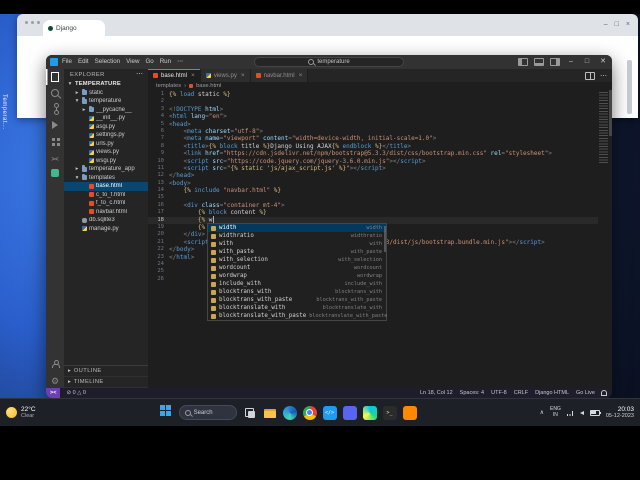 The image size is (640, 480). What do you see at coordinates (250, 413) in the screenshot?
I see `task-view-icon` at bounding box center [250, 413].